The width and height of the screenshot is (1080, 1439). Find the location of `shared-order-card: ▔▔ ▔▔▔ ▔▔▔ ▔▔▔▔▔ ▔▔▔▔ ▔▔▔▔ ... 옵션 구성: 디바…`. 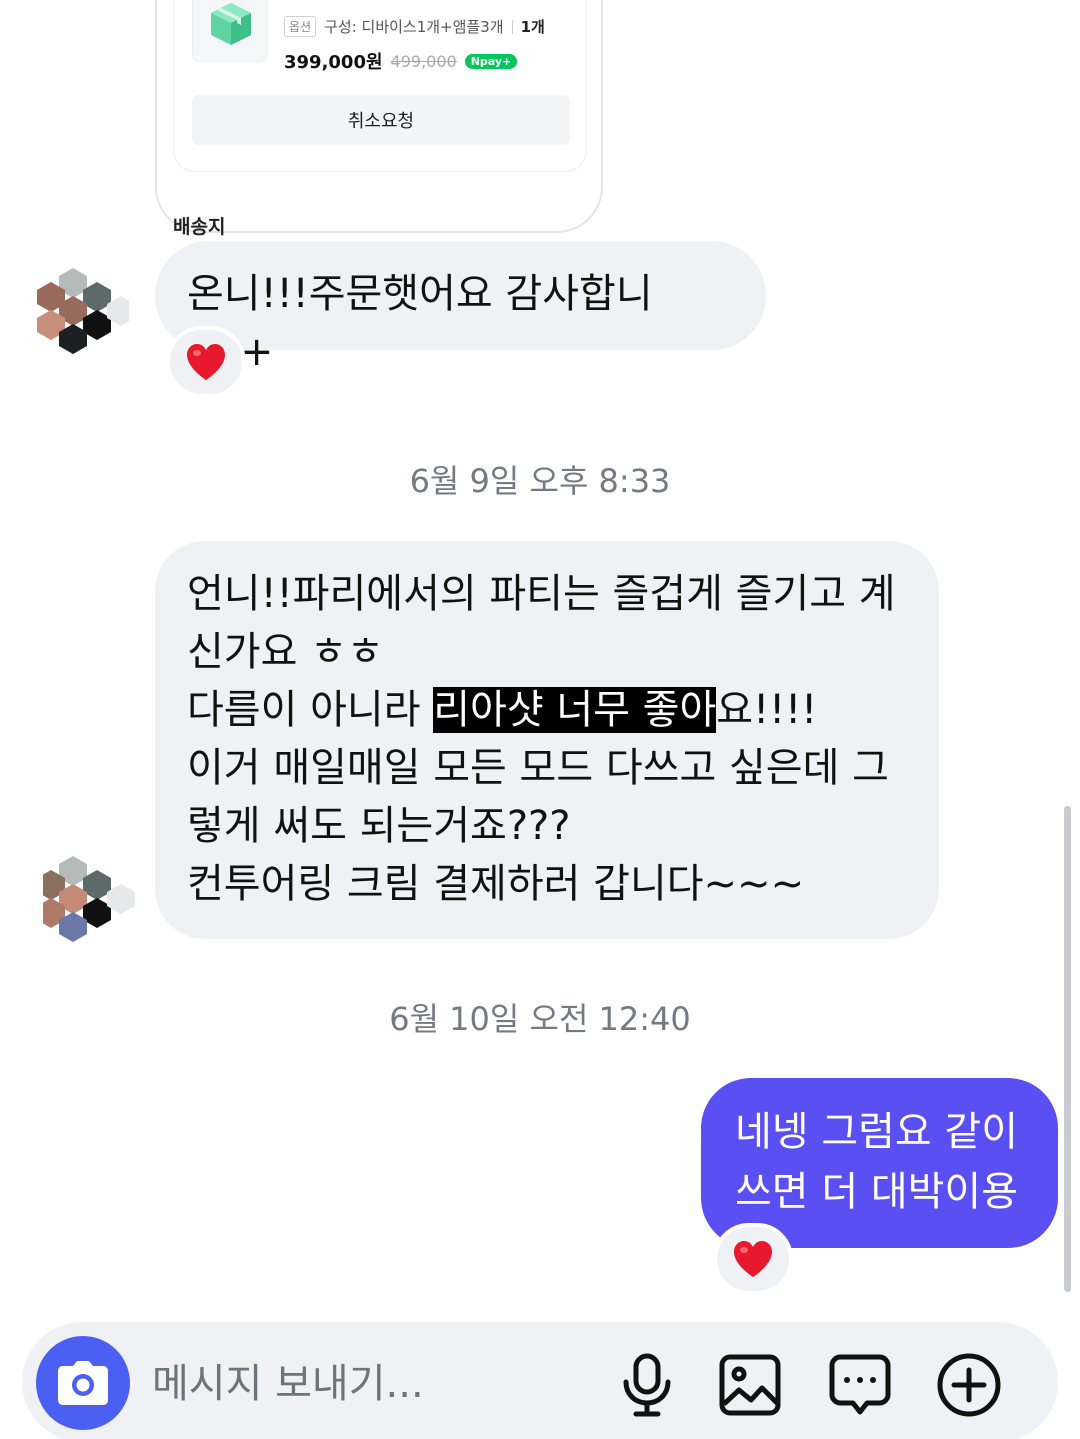

shared-order-card: ▔▔ ▔▔▔ ▔▔▔ ▔▔▔▔▔ ▔▔▔▔ ▔▔▔▔ ... 옵션 구성: 디바… is located at coordinates (379, 119).